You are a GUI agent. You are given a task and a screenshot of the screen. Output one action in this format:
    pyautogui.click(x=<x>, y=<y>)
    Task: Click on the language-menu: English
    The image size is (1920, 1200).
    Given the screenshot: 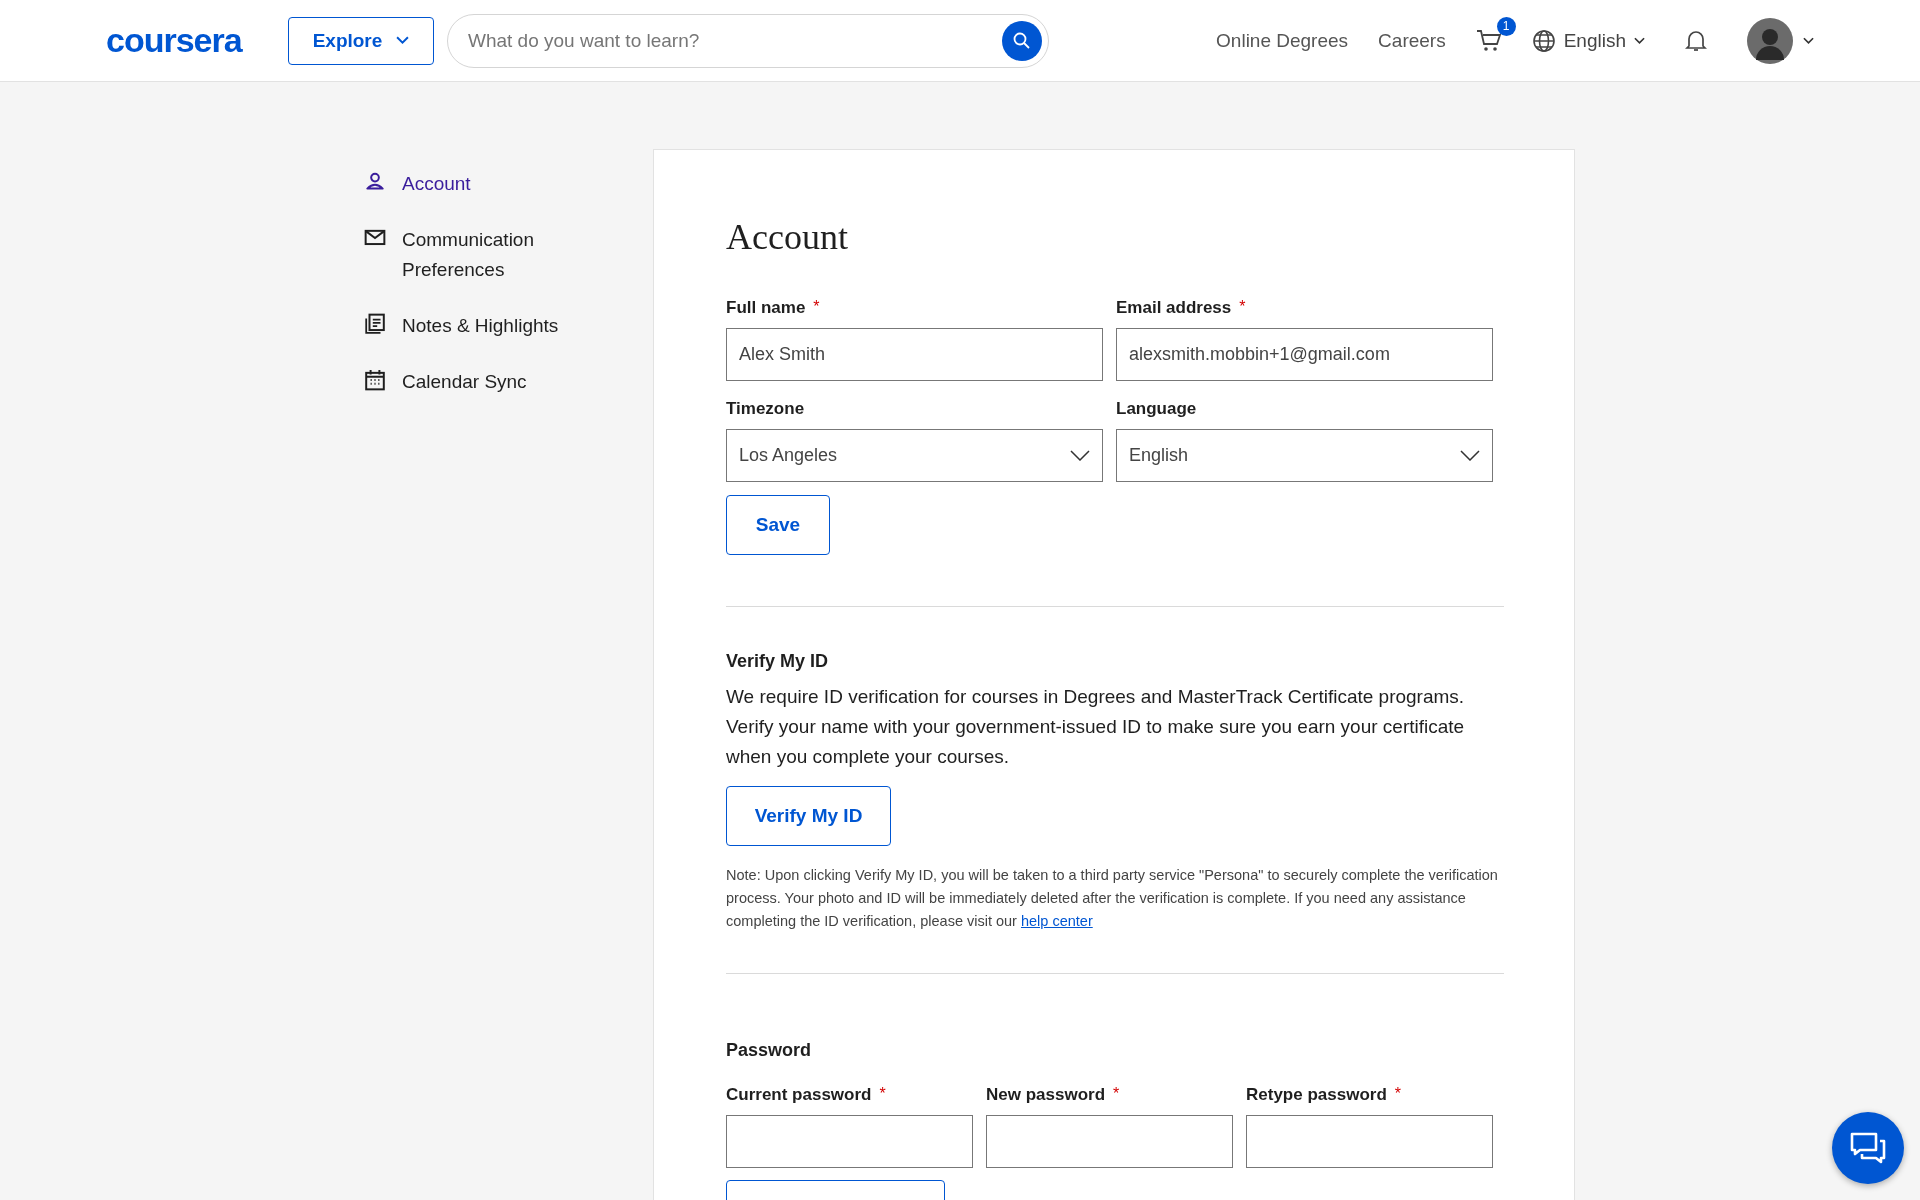 What is the action you would take?
    pyautogui.click(x=1588, y=40)
    